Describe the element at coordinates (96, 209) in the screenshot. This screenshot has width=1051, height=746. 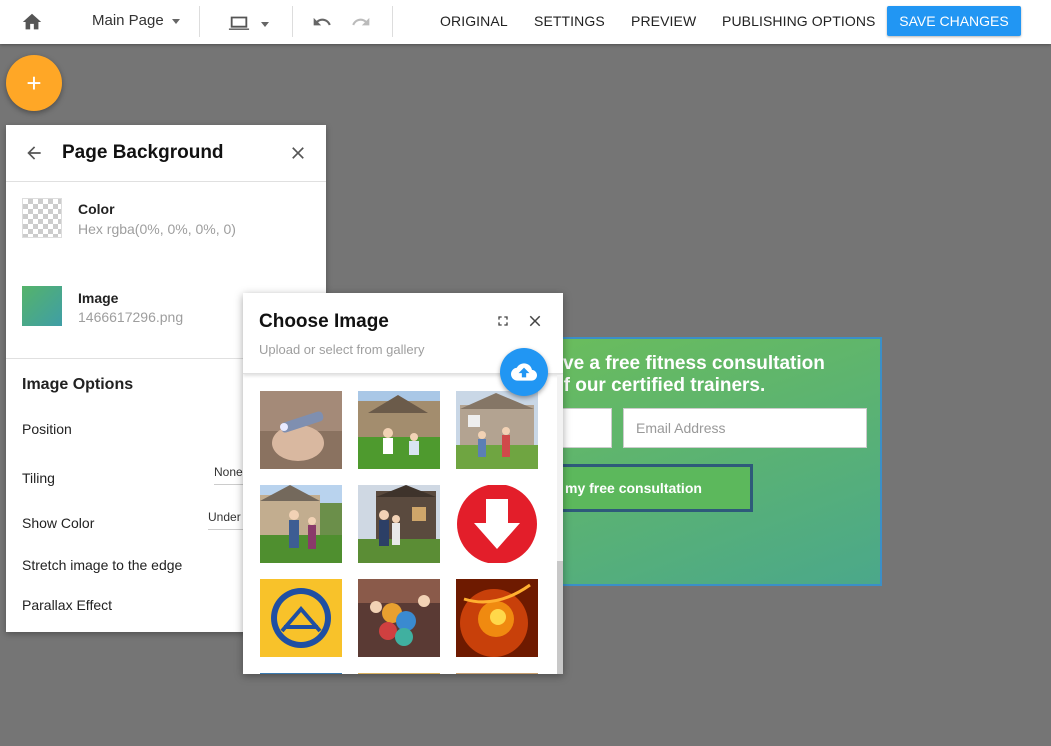
I see `color-label: Color` at that location.